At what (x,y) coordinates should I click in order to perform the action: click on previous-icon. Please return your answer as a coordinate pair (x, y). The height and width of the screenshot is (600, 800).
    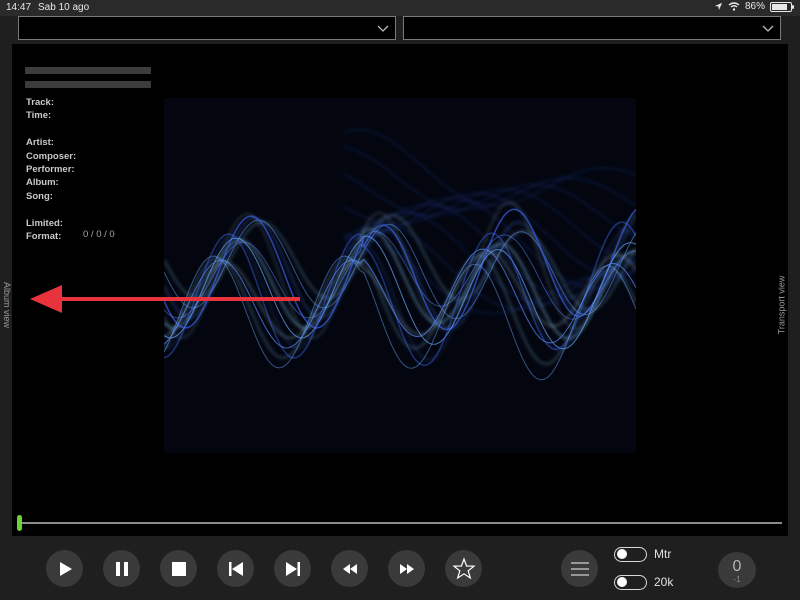
    Looking at the image, I should click on (235, 568).